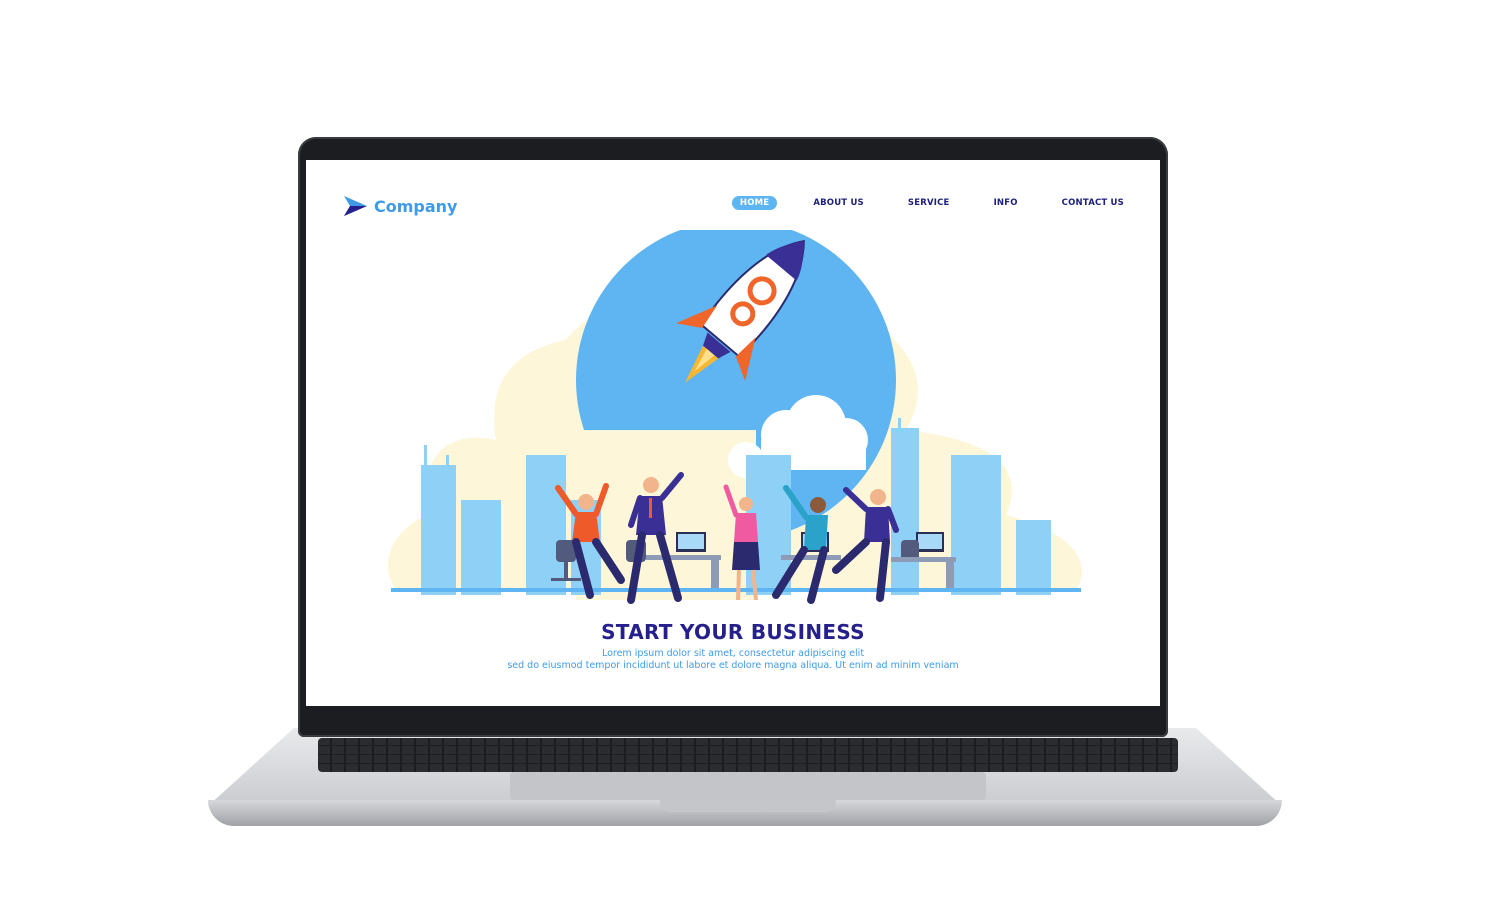 The width and height of the screenshot is (1500, 907). What do you see at coordinates (748, 806) in the screenshot?
I see `laptop-notch` at bounding box center [748, 806].